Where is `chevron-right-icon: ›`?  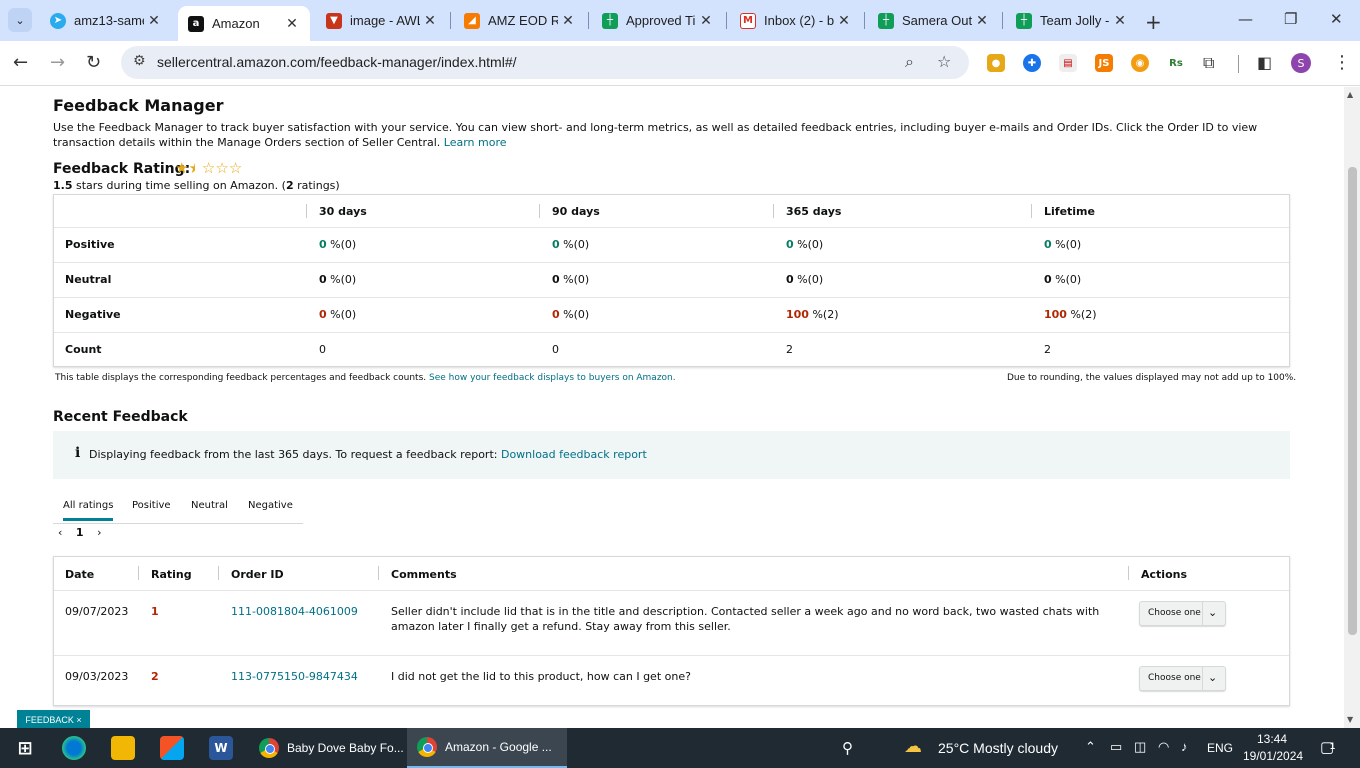 chevron-right-icon: › is located at coordinates (99, 532).